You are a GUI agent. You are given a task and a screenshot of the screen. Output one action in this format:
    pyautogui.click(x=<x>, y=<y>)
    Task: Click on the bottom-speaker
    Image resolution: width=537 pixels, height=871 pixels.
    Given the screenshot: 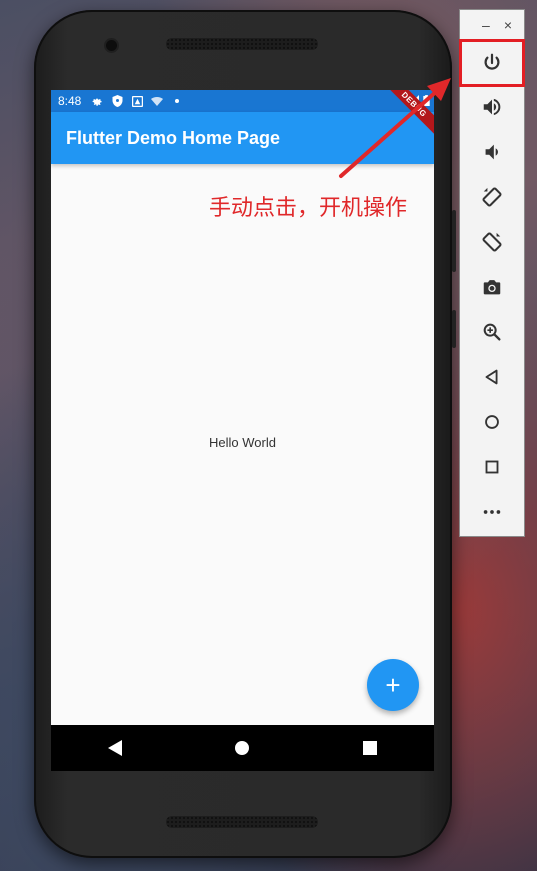 What is the action you would take?
    pyautogui.click(x=242, y=822)
    